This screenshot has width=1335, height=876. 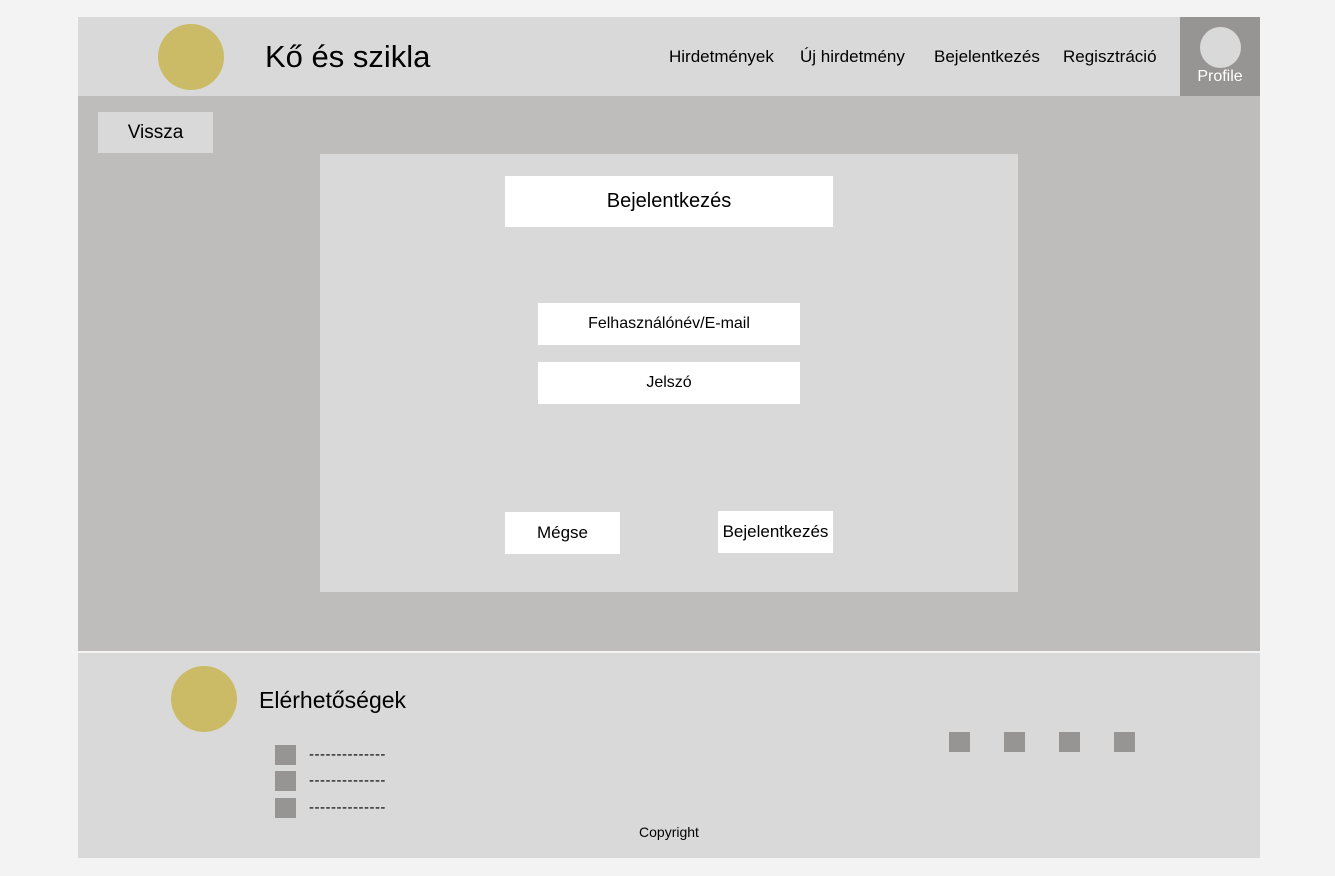 What do you see at coordinates (1220, 47) in the screenshot?
I see `avatar` at bounding box center [1220, 47].